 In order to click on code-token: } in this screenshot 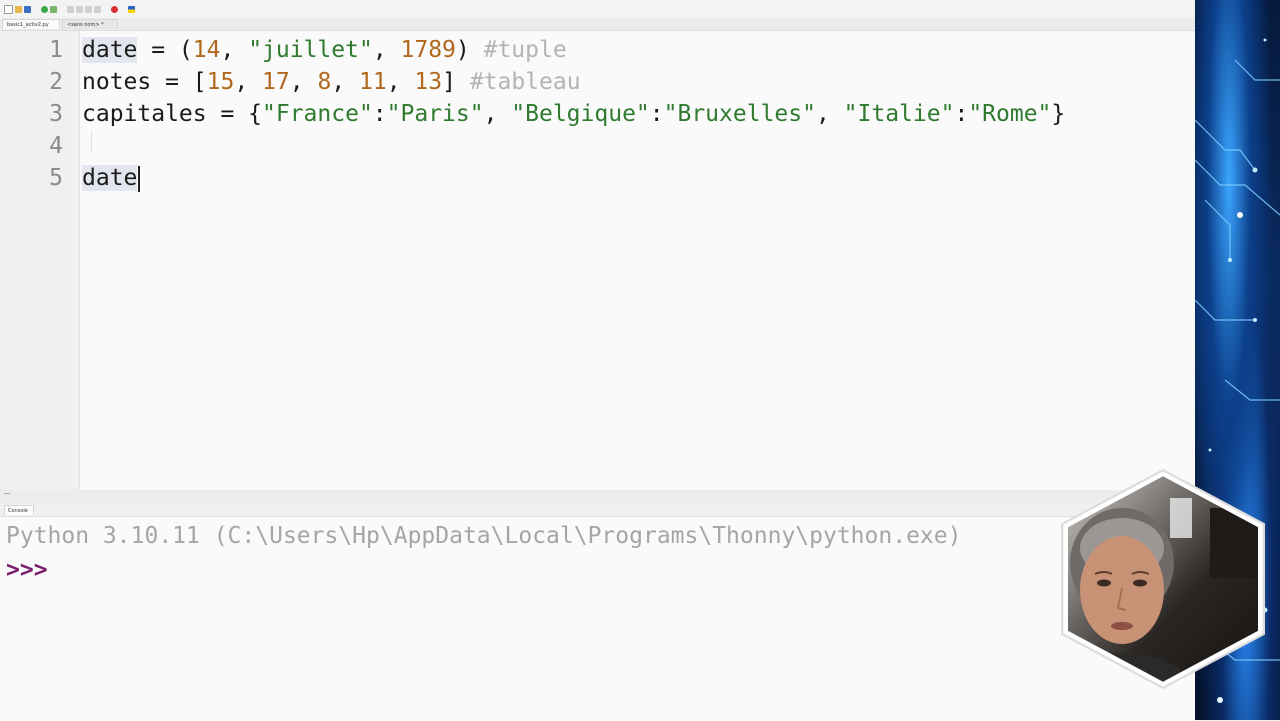, I will do `click(1058, 114)`.